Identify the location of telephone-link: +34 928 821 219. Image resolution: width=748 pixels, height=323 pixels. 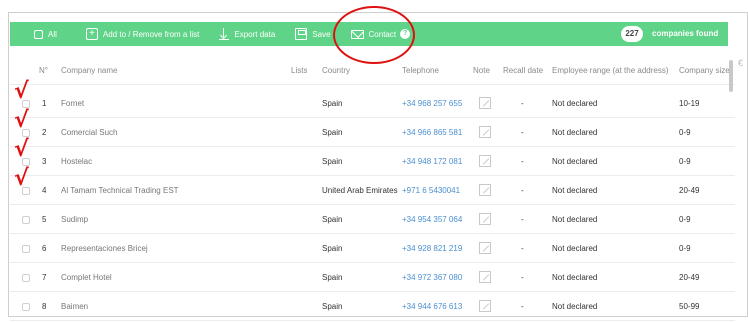
(432, 248).